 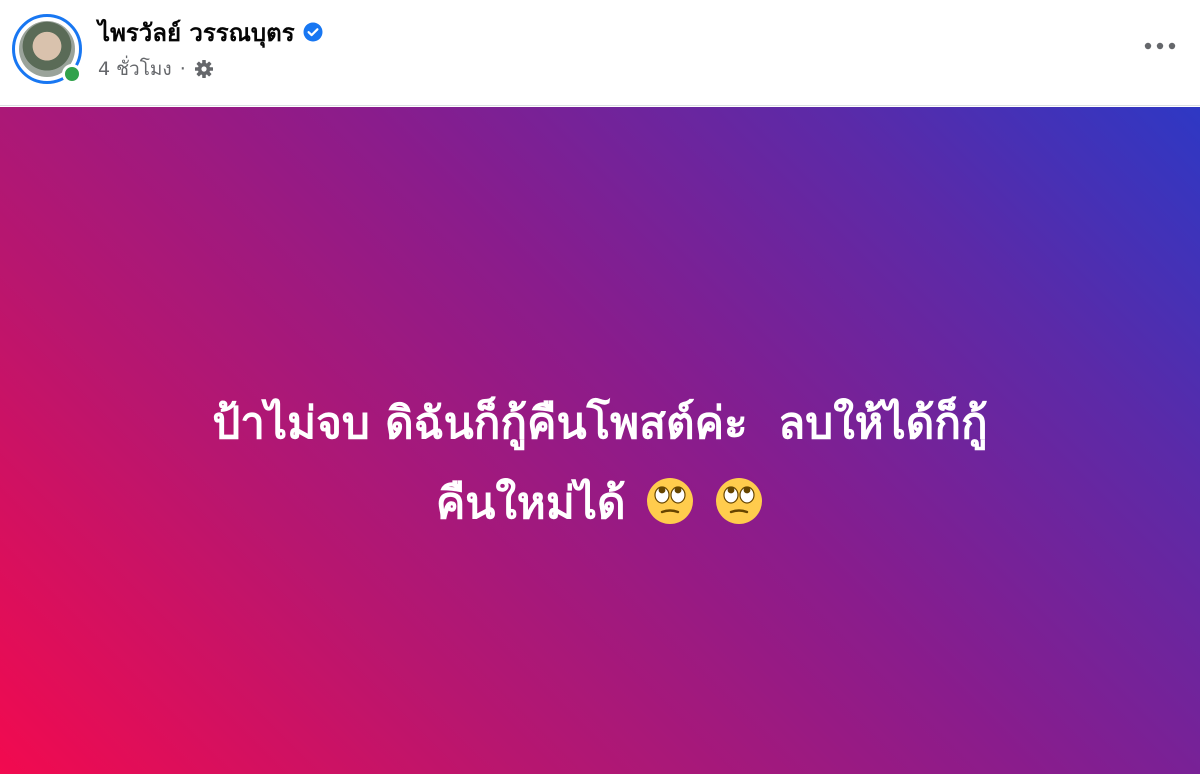 I want to click on post-timestamp: 4 ชั่วโมง, so click(x=135, y=69).